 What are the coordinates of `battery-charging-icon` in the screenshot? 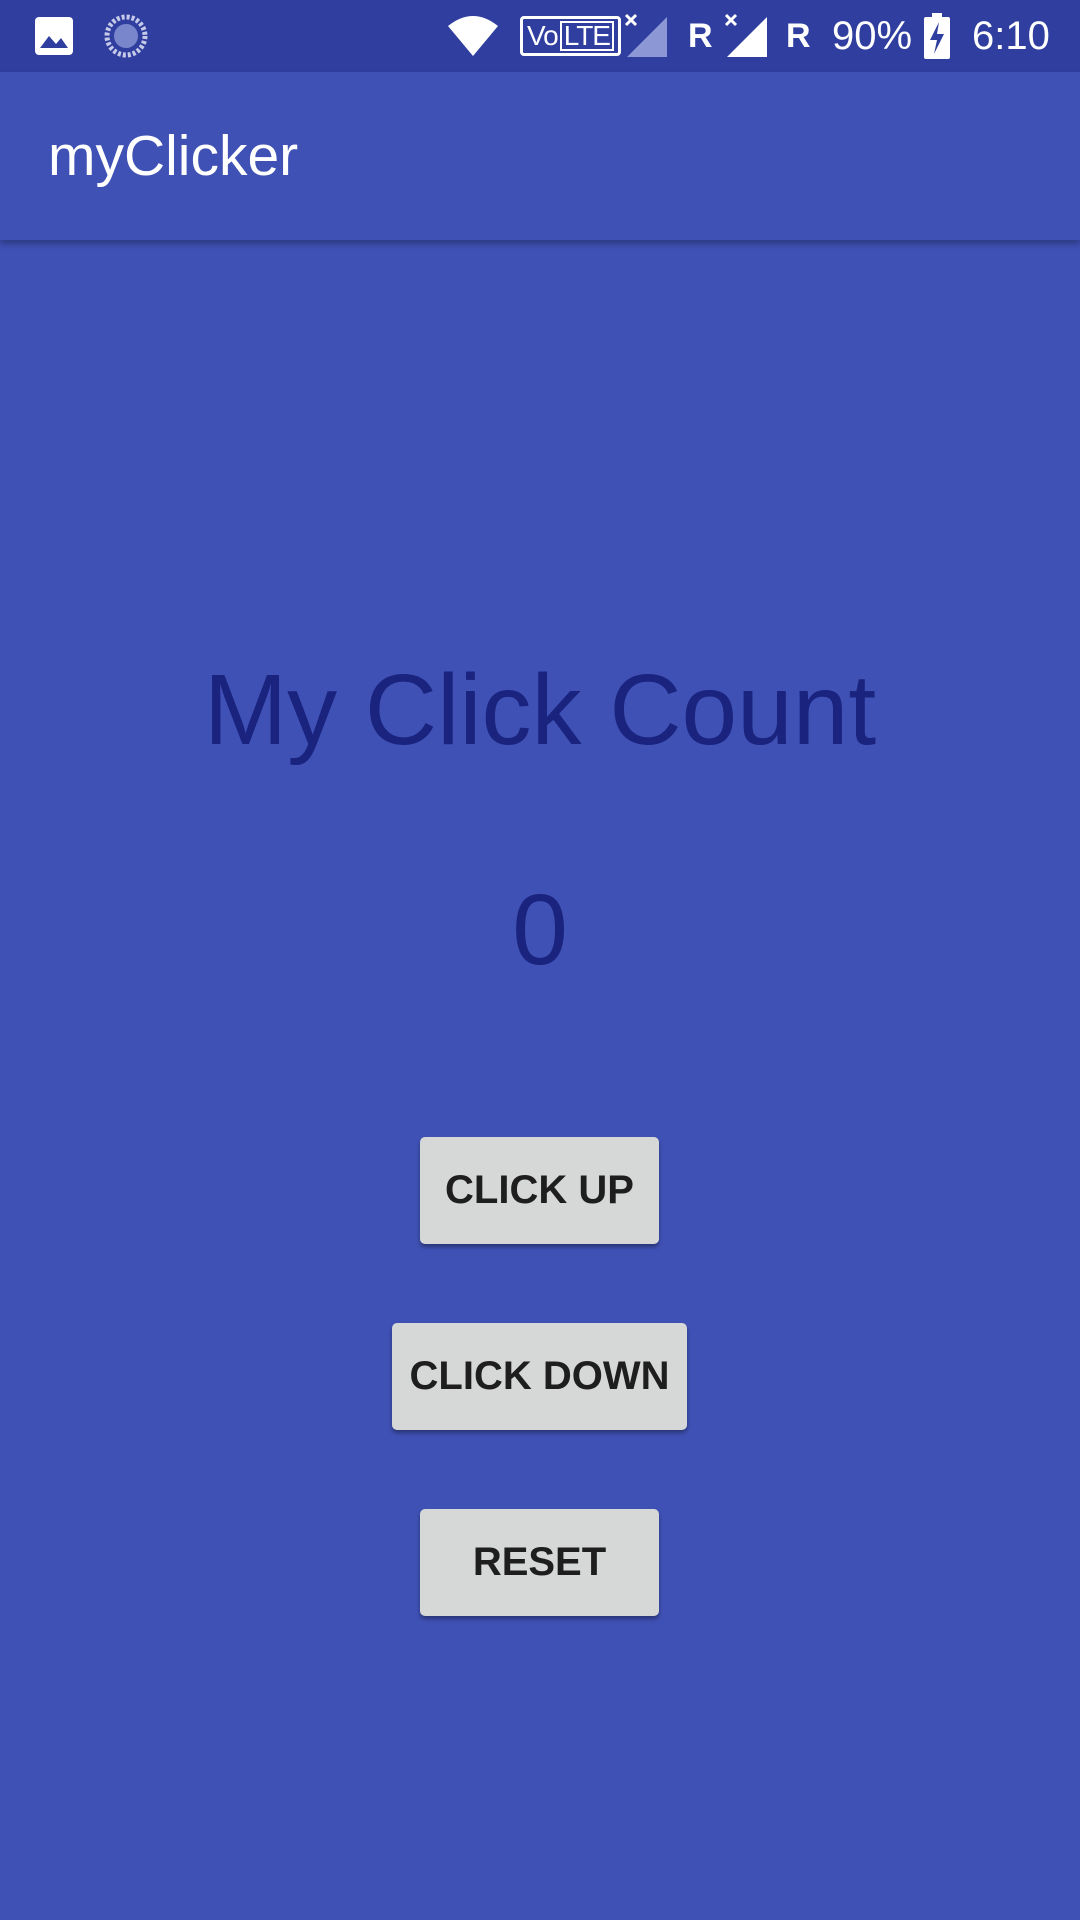 It's located at (937, 36).